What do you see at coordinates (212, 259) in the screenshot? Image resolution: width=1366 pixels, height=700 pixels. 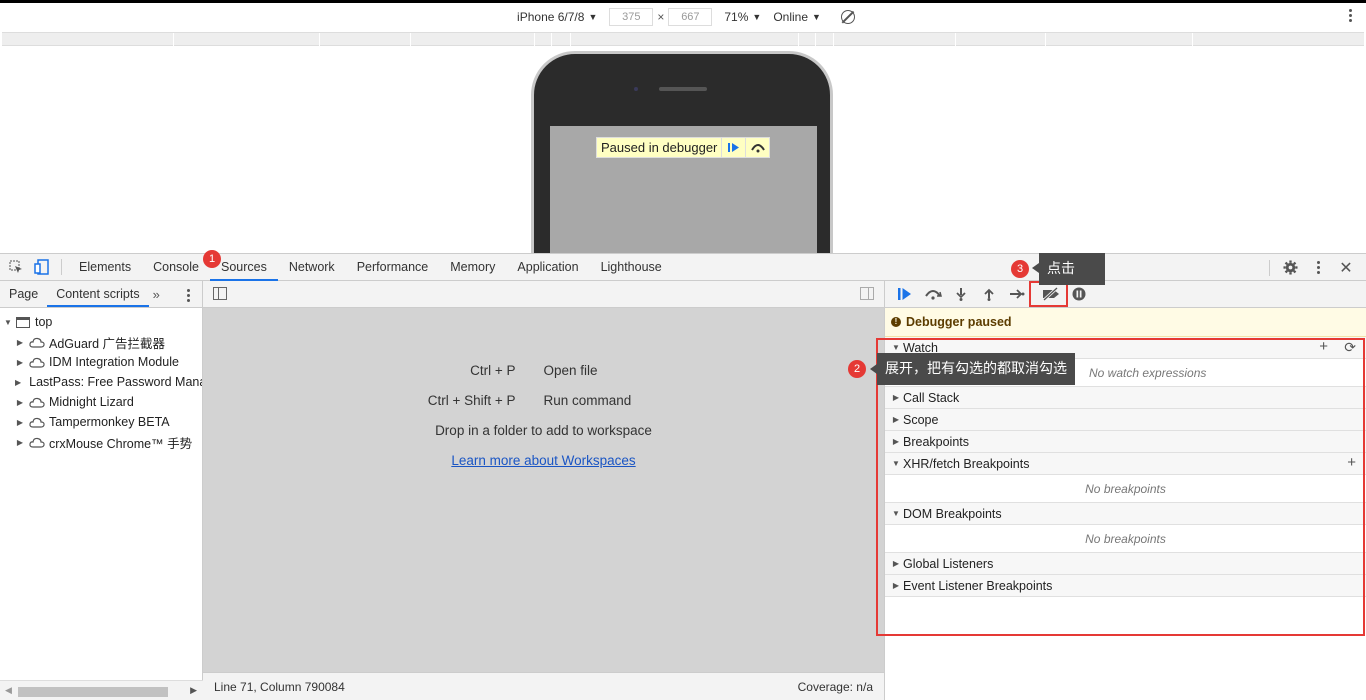 I see `annotation-badge-1: 1` at bounding box center [212, 259].